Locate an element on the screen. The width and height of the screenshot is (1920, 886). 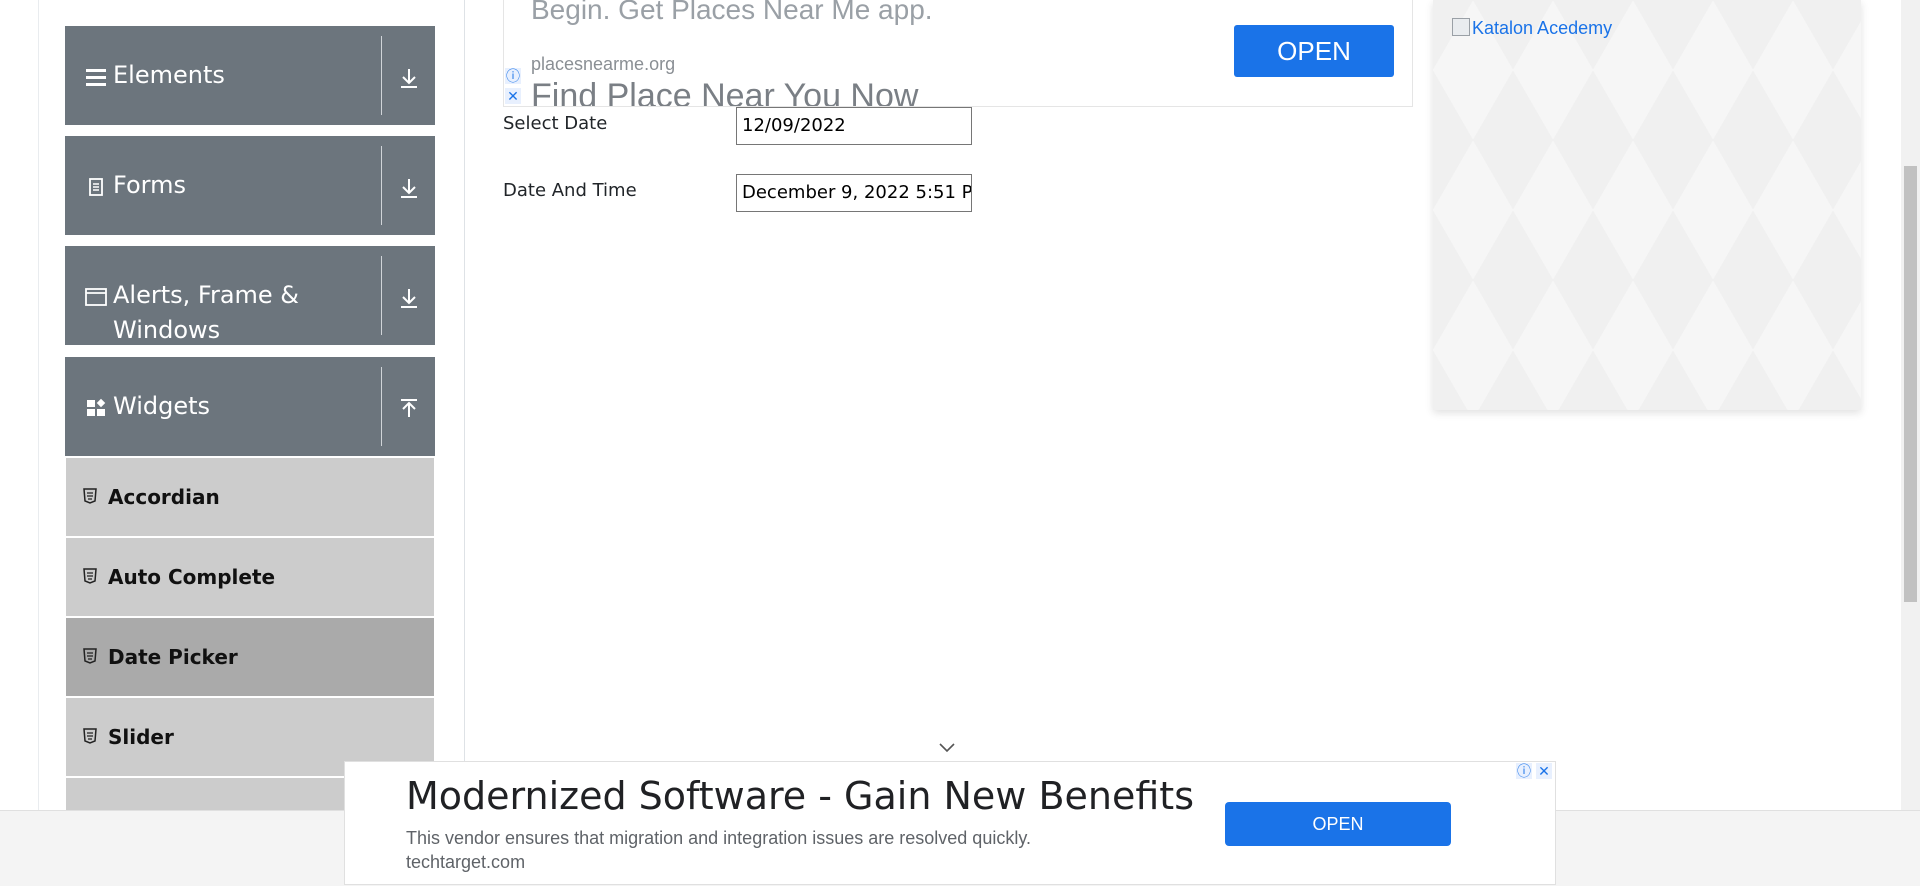
katalon-academy-image-link: Katalon Acedemy is located at coordinates (1532, 28).